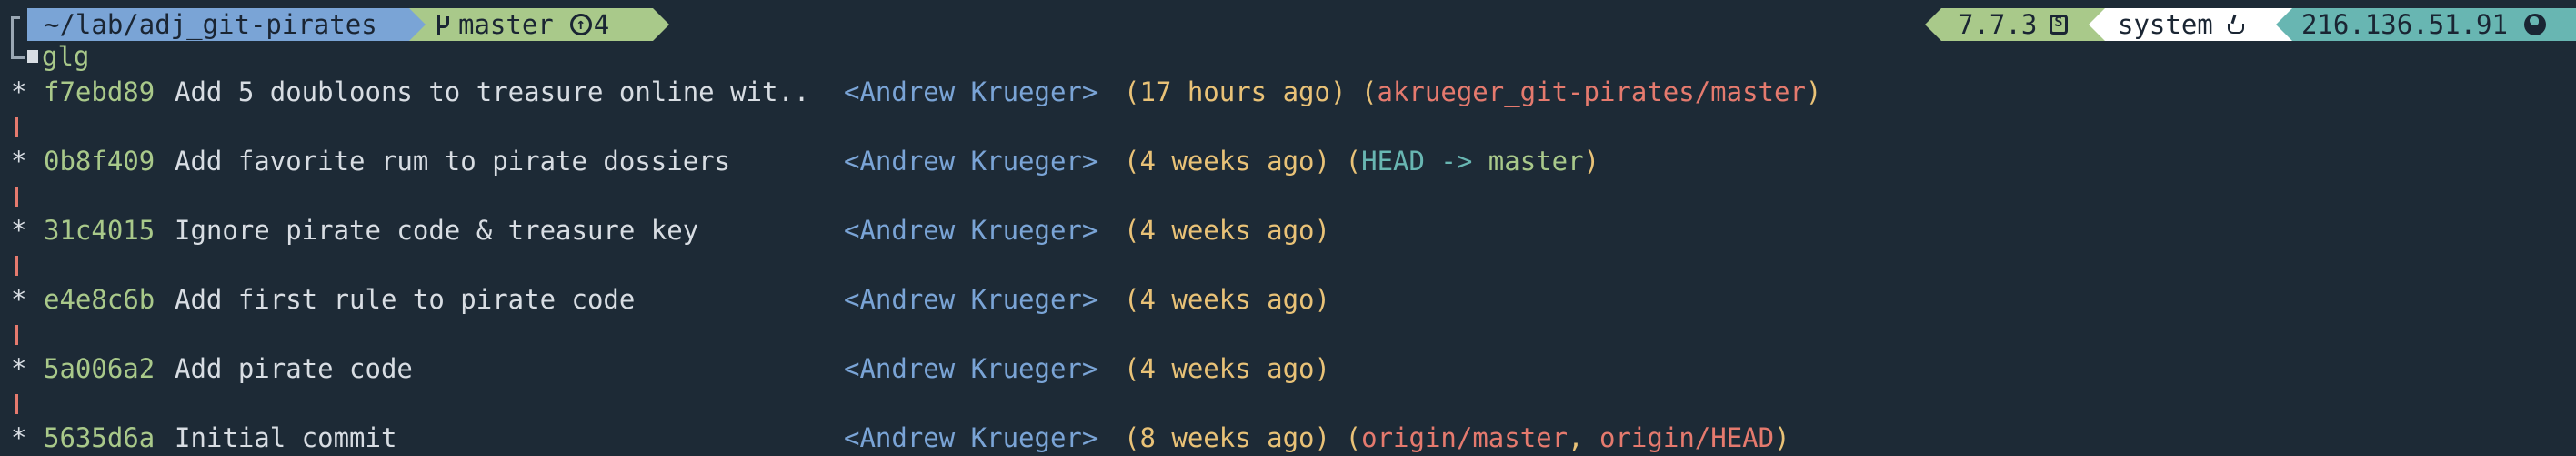 This screenshot has width=2576, height=456. What do you see at coordinates (580, 24) in the screenshot?
I see `ahead-arrow-icon: ↑` at bounding box center [580, 24].